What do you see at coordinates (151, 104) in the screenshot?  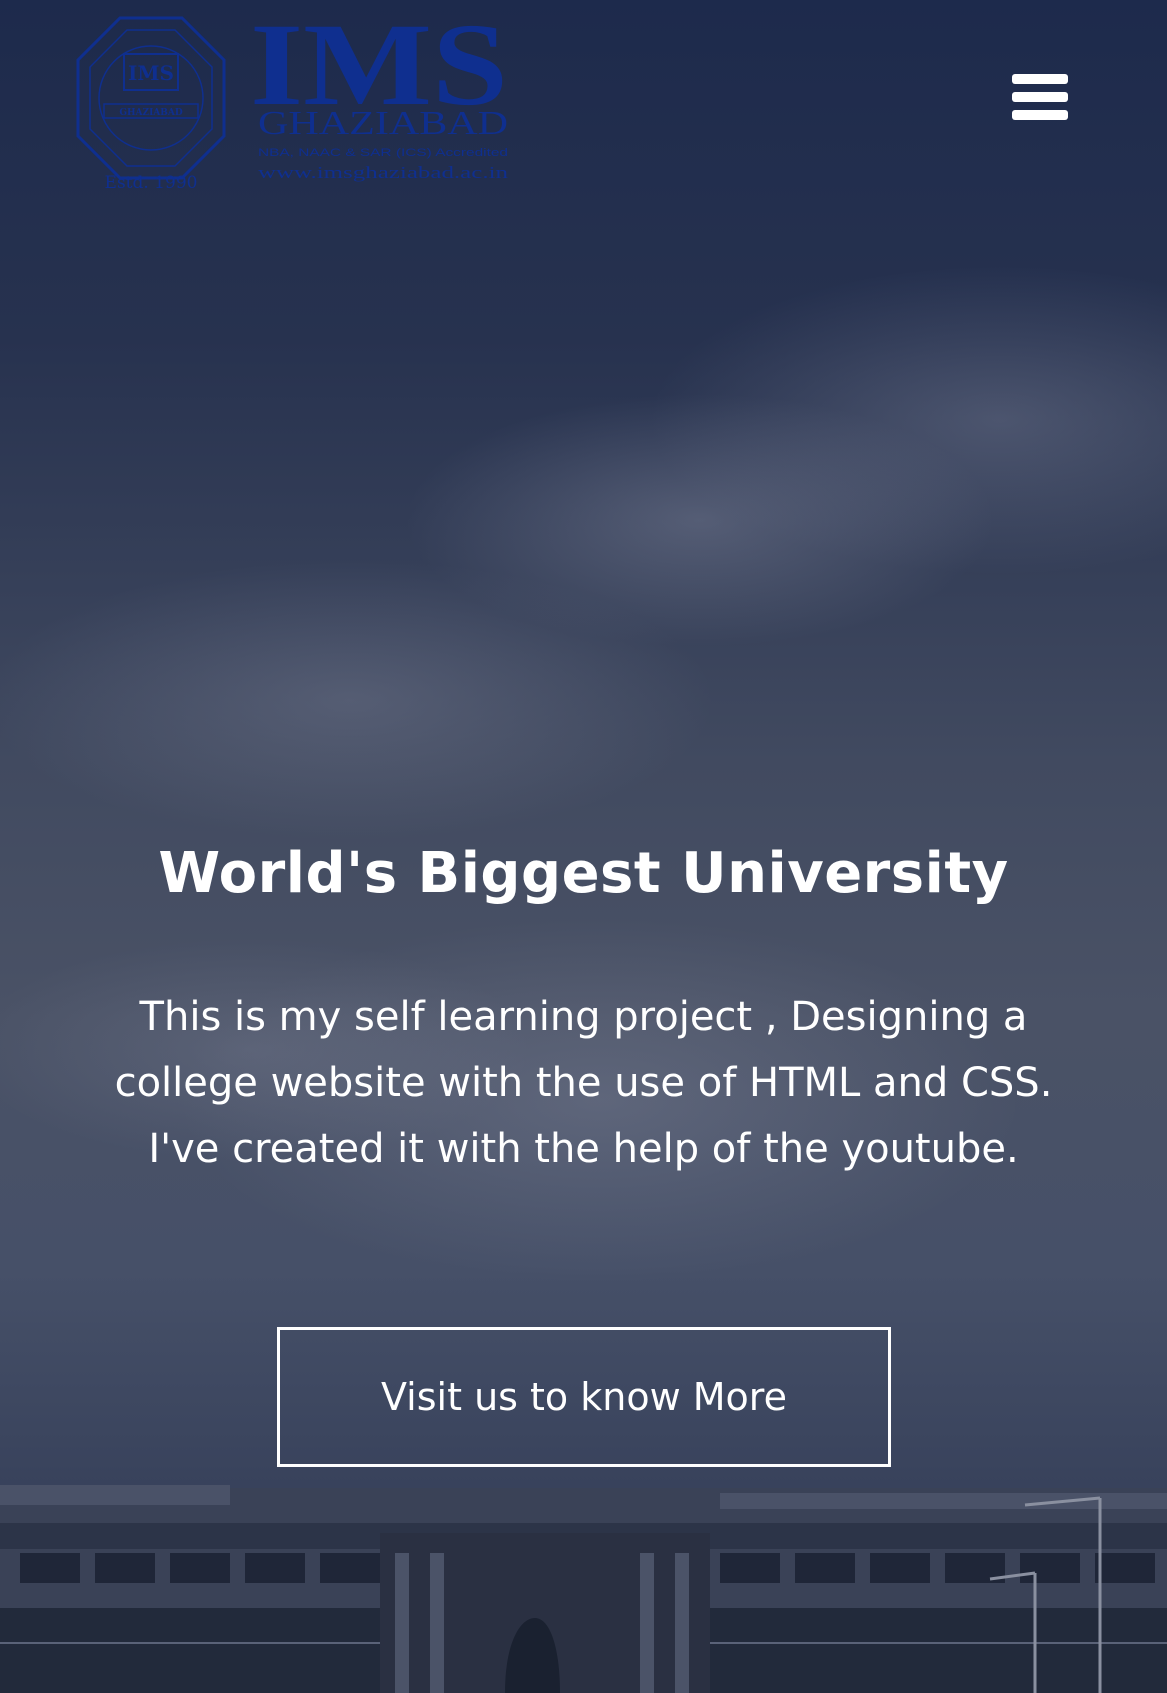 I see `ims-seal: IMS GHAZIABAD Estd. 1990` at bounding box center [151, 104].